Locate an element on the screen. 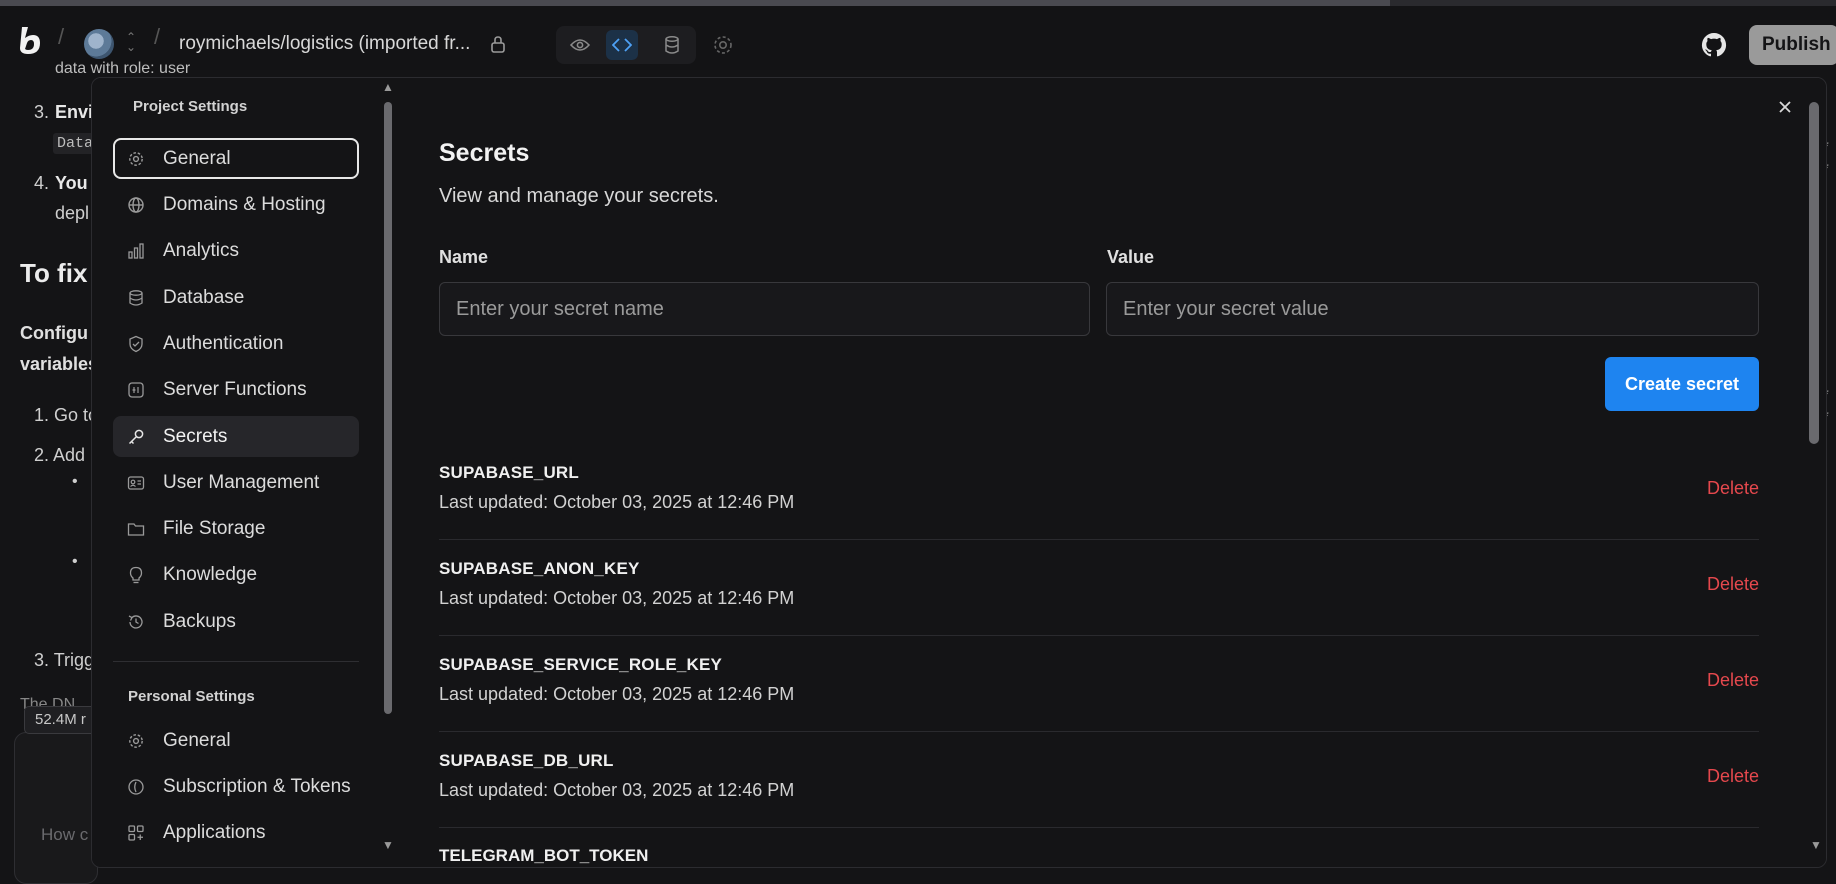  function-icon is located at coordinates (136, 389).